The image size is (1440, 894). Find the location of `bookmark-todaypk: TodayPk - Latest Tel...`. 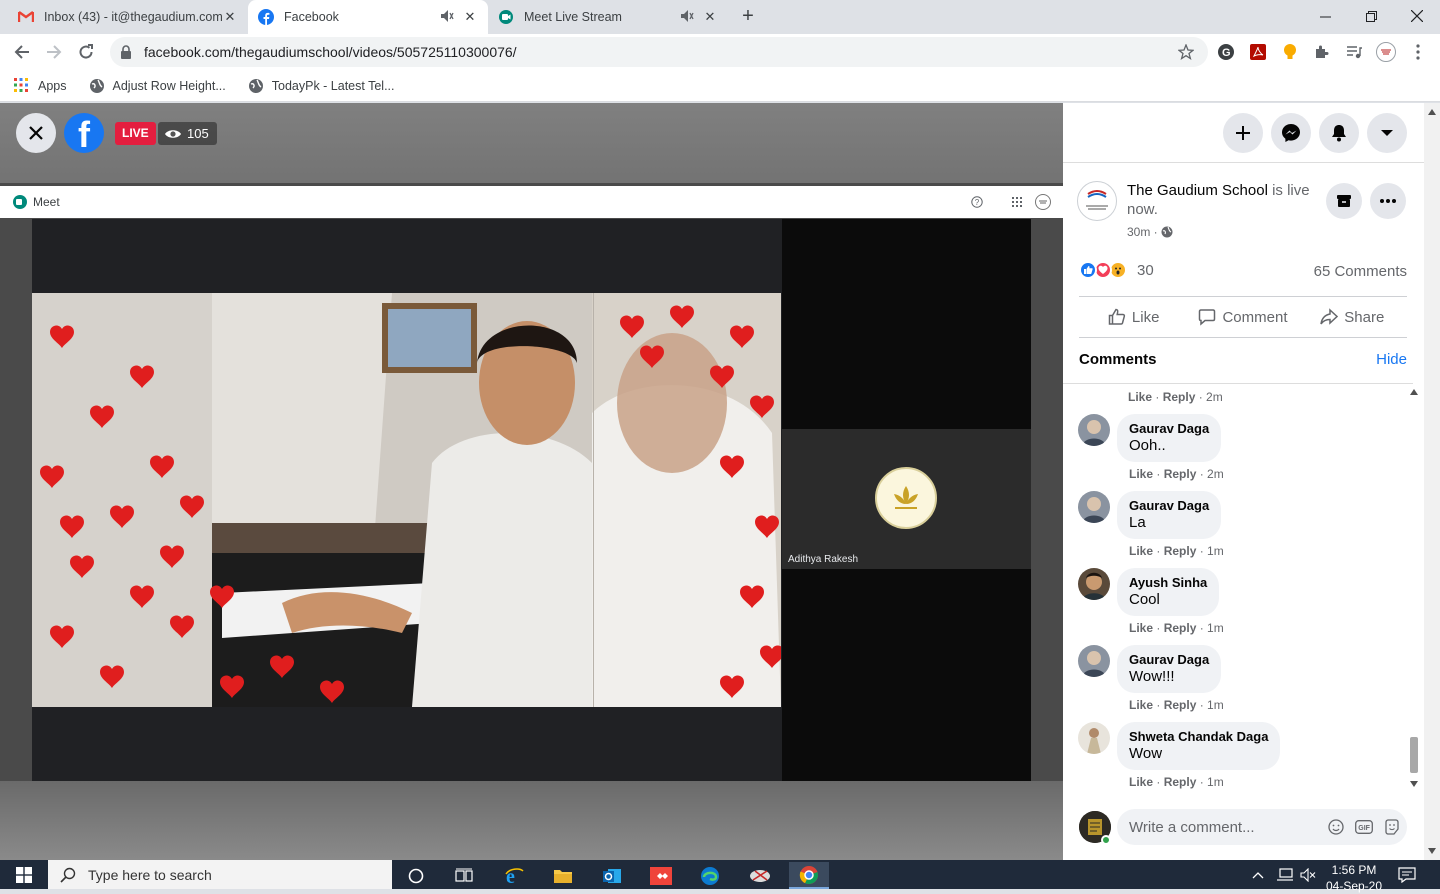

bookmark-todaypk: TodayPk - Latest Tel... is located at coordinates (321, 86).